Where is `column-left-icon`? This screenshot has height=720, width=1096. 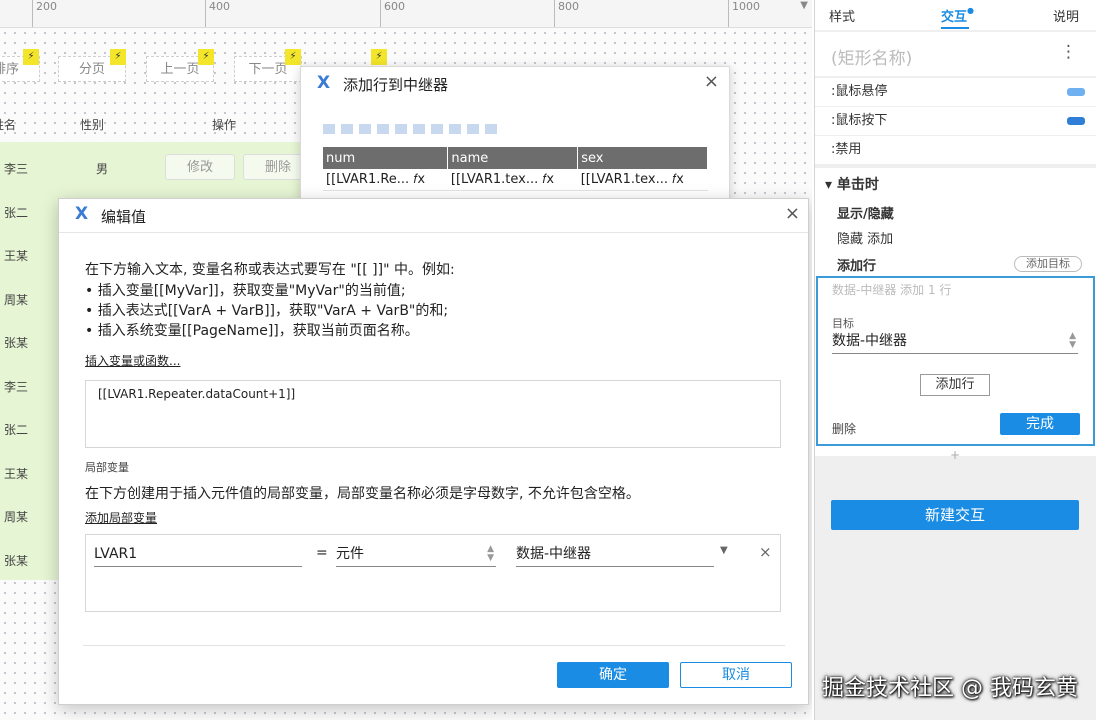 column-left-icon is located at coordinates (419, 129).